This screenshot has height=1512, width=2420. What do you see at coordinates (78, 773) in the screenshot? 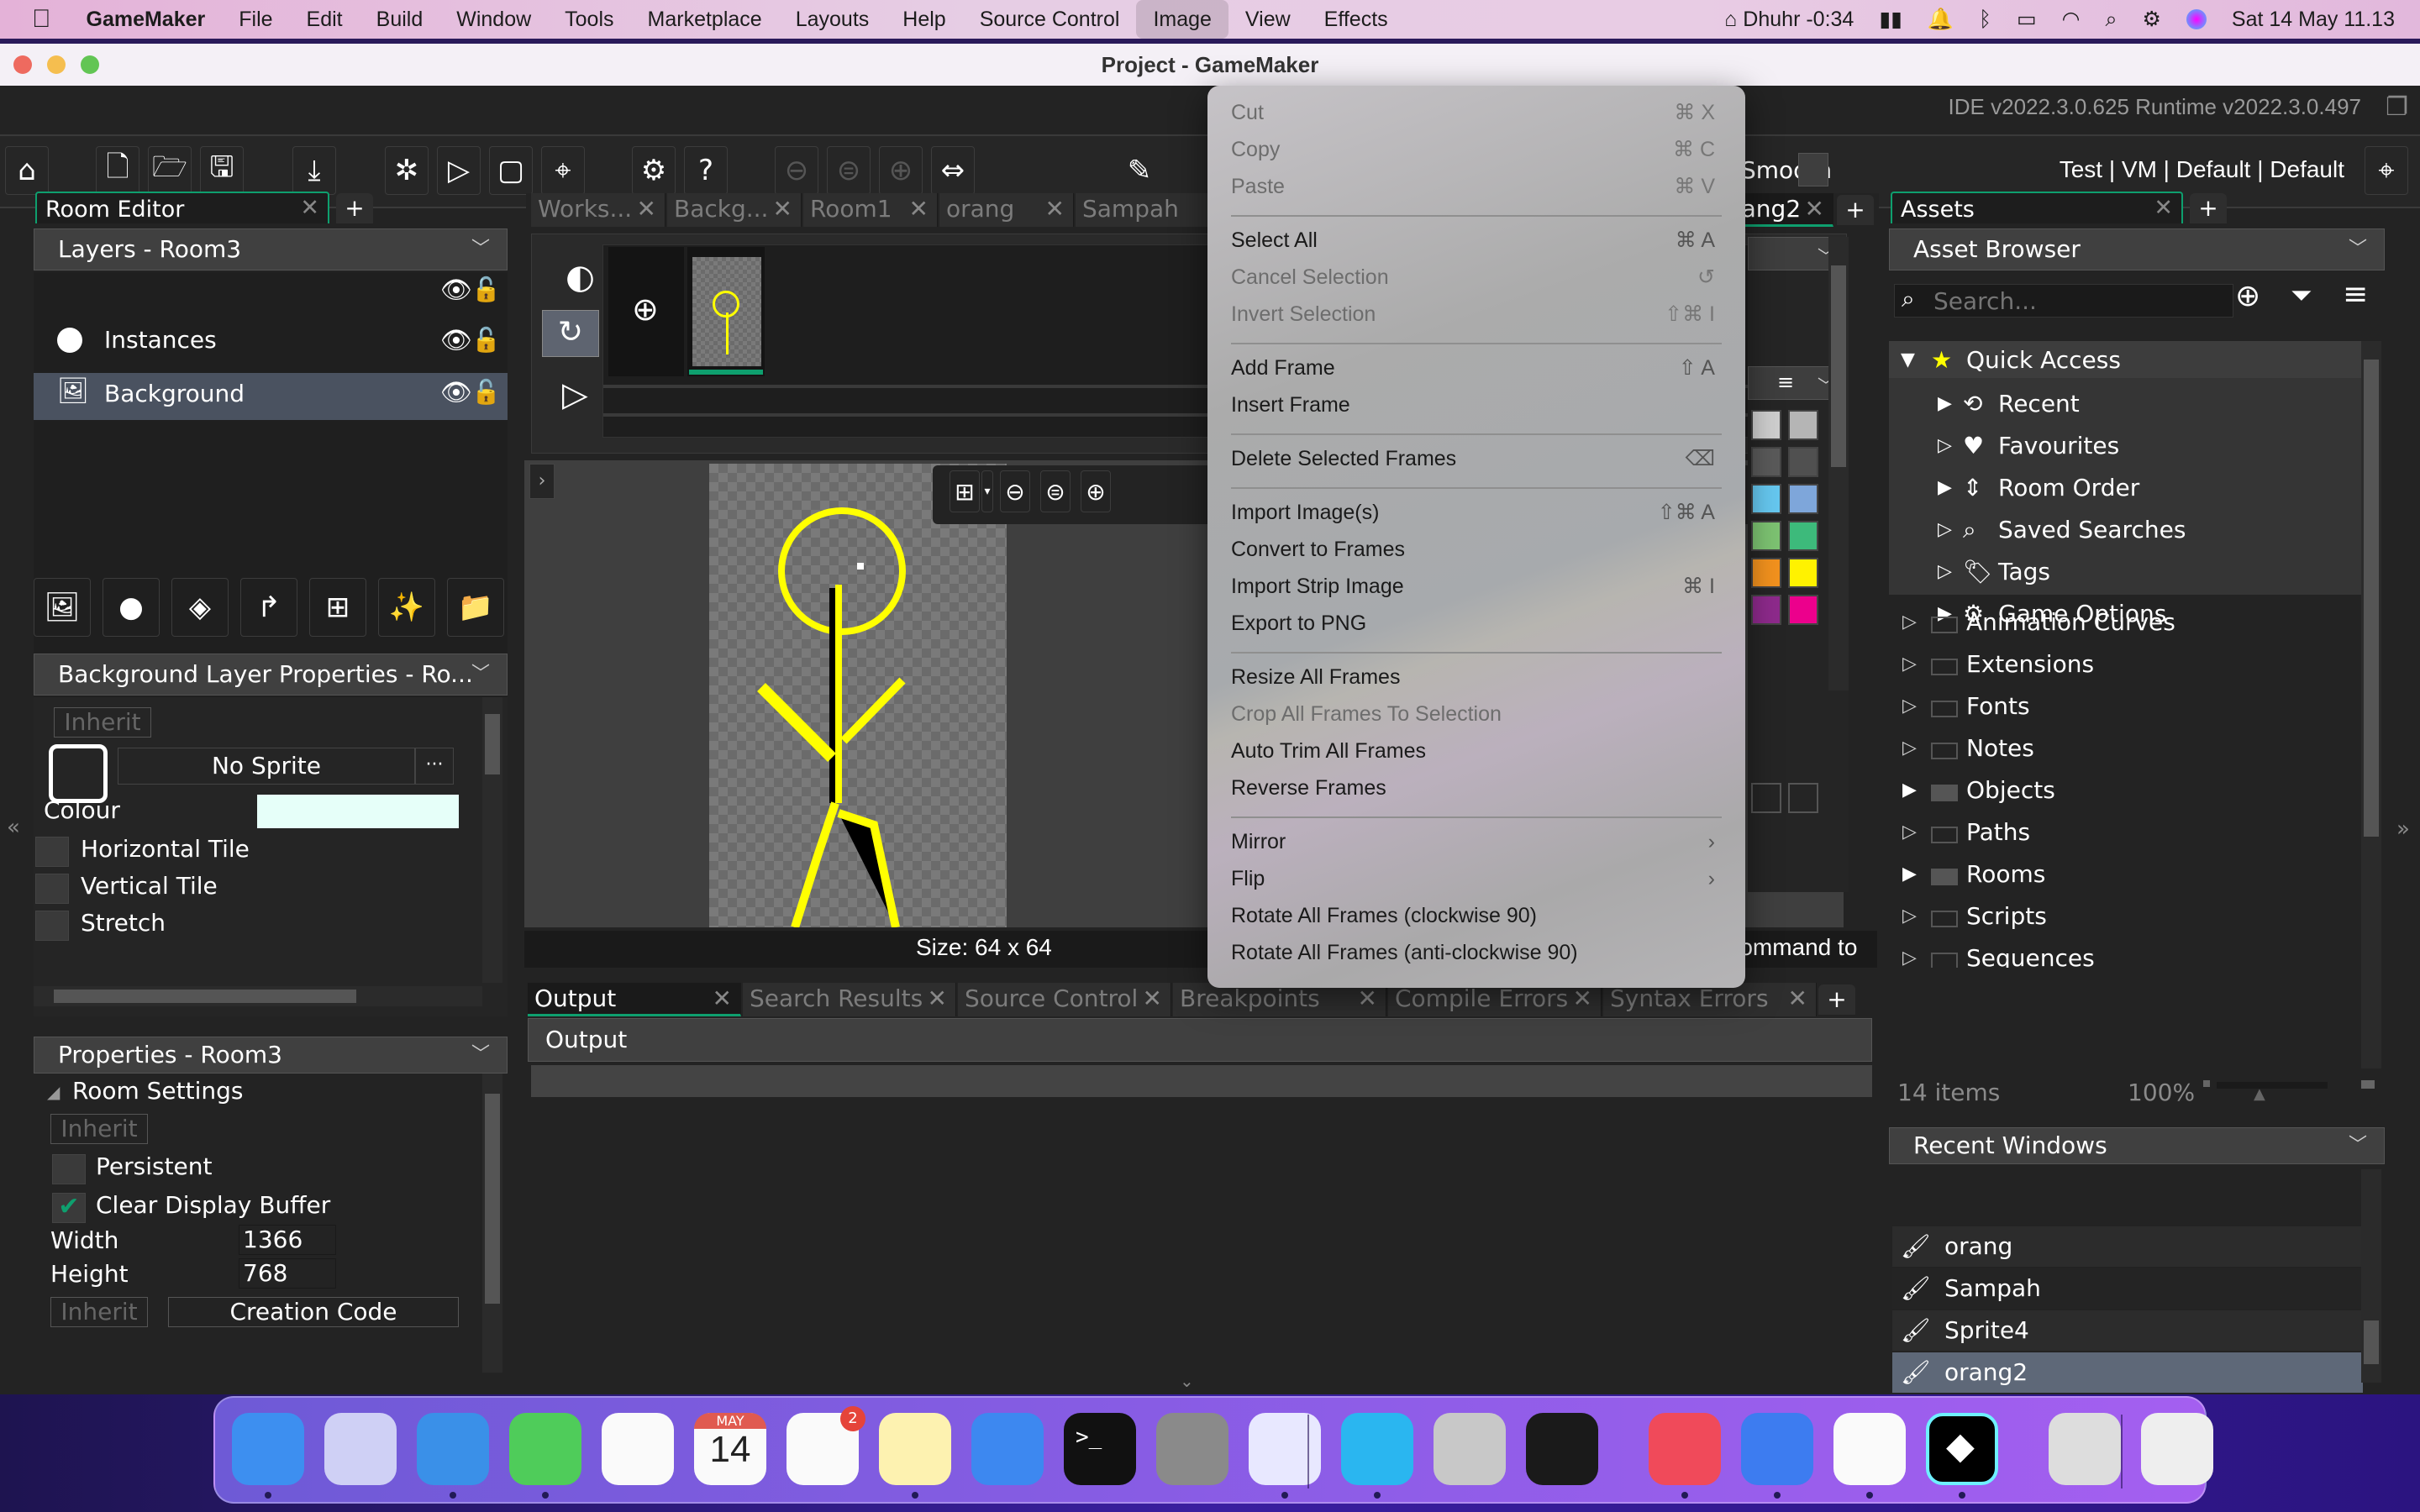
I see `sprite-preview` at bounding box center [78, 773].